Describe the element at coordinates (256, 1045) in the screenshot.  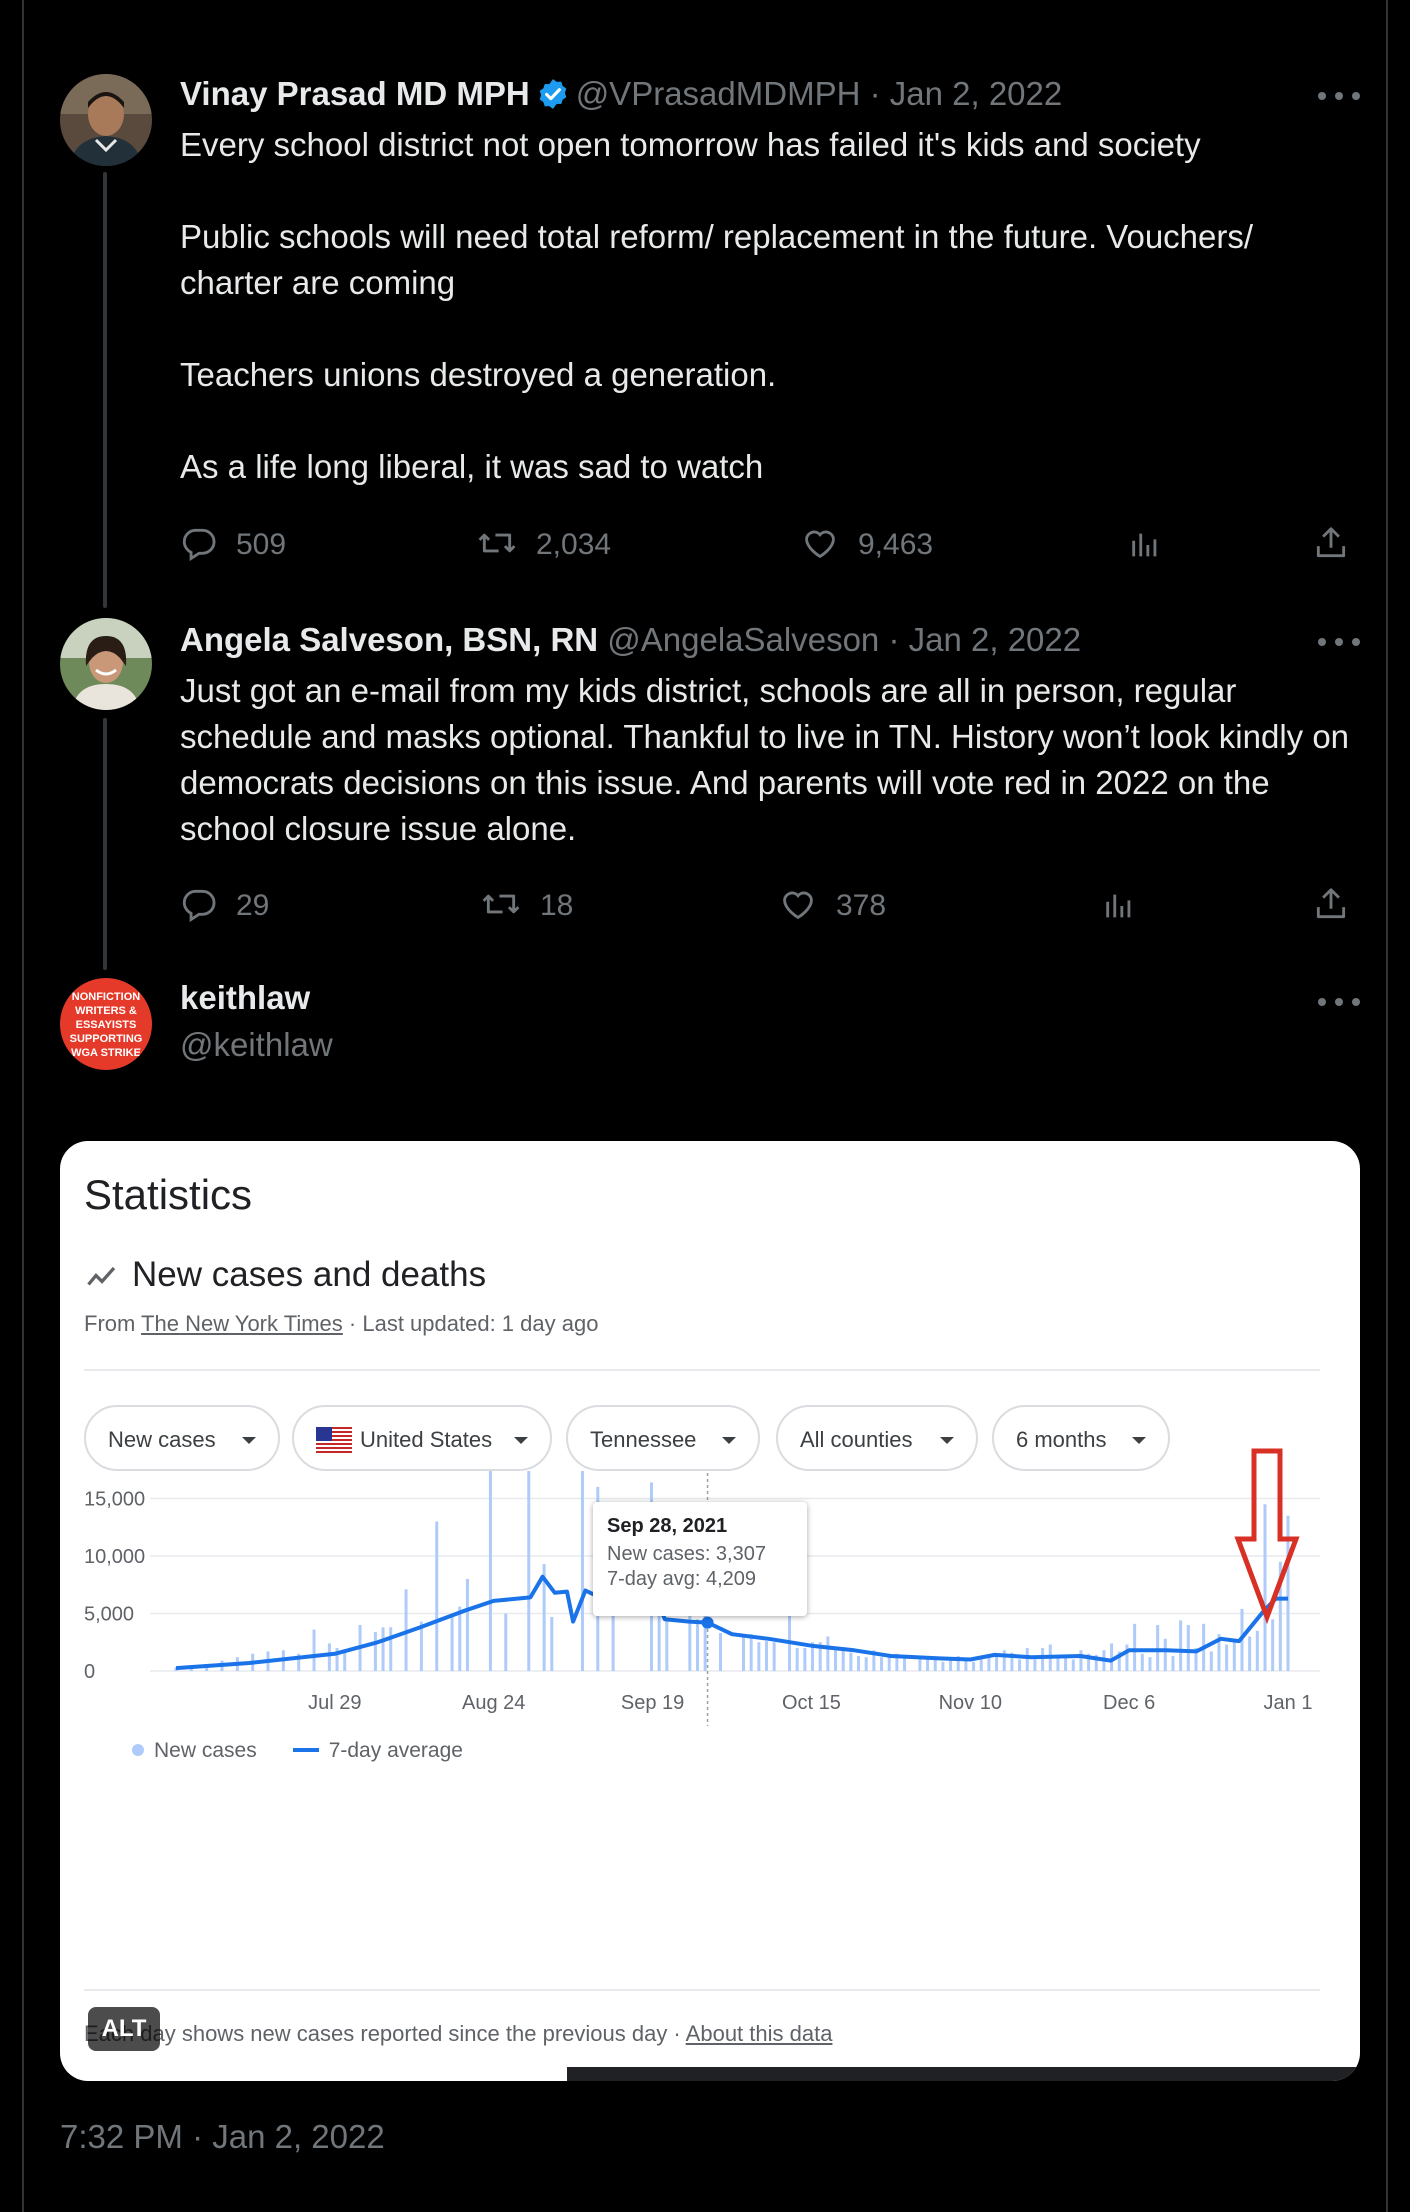
I see `author-handle: @keithlaw` at that location.